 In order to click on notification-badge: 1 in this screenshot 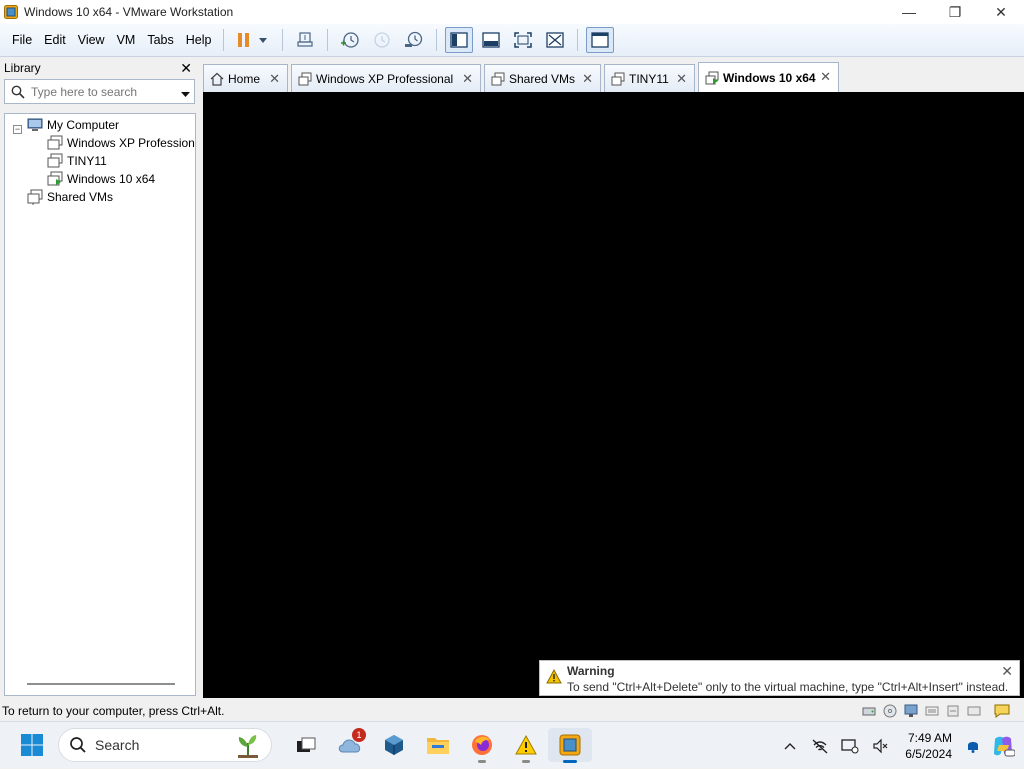, I will do `click(359, 735)`.